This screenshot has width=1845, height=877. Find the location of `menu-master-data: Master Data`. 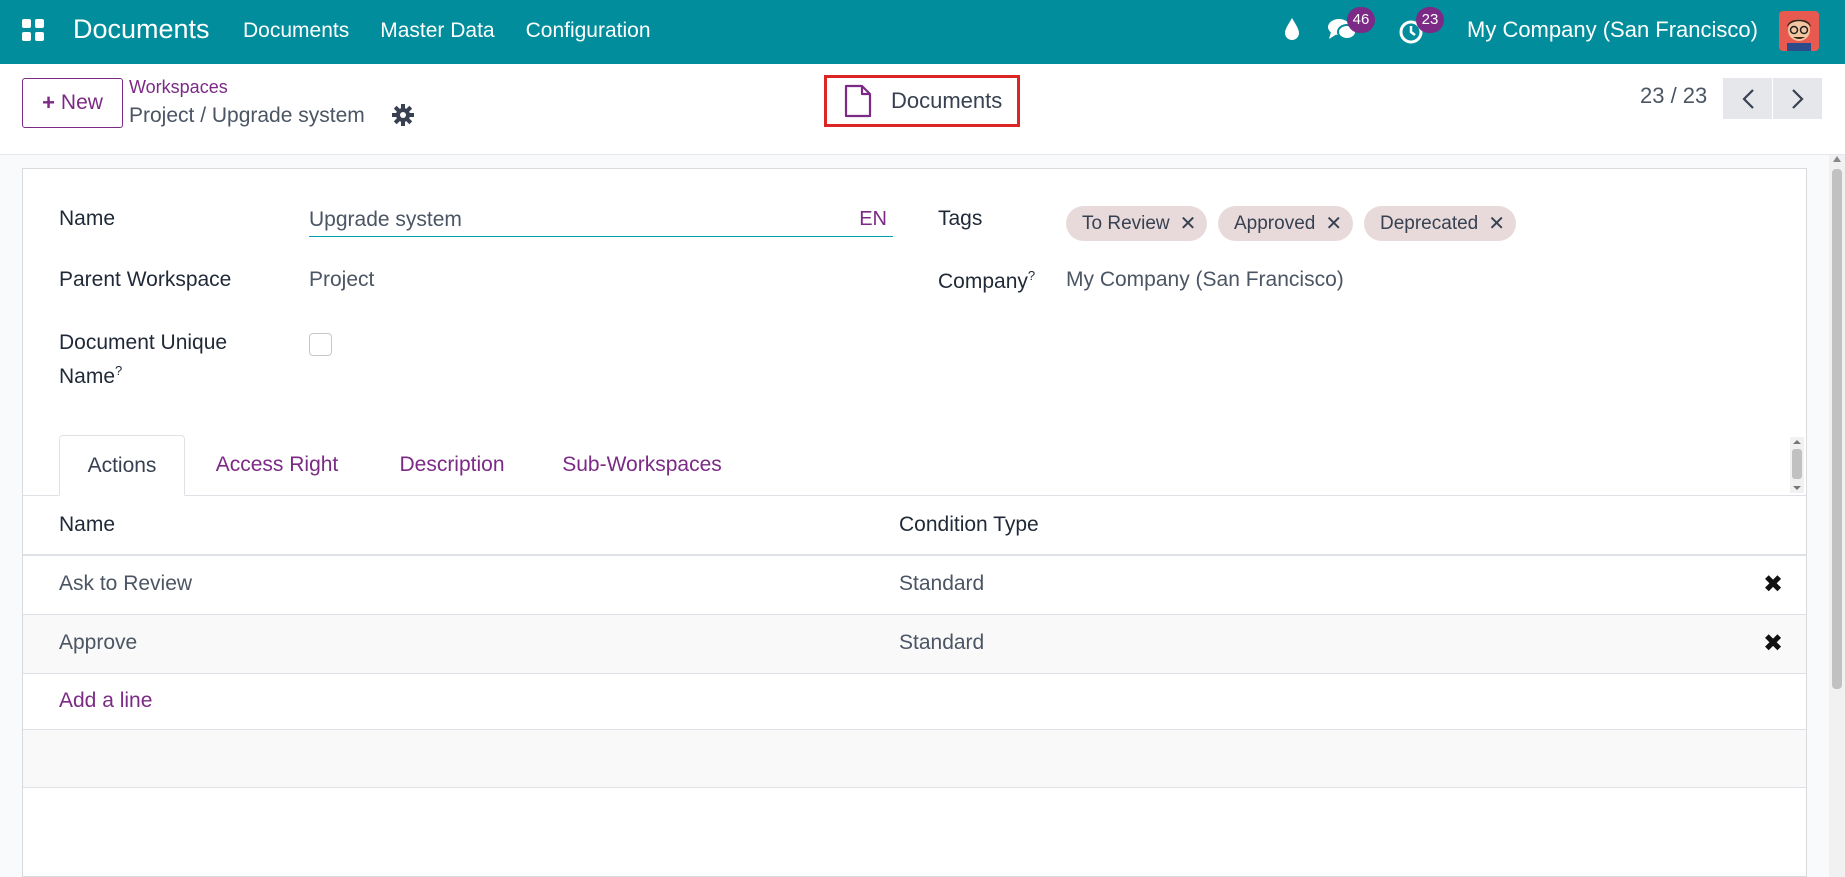

menu-master-data: Master Data is located at coordinates (437, 31).